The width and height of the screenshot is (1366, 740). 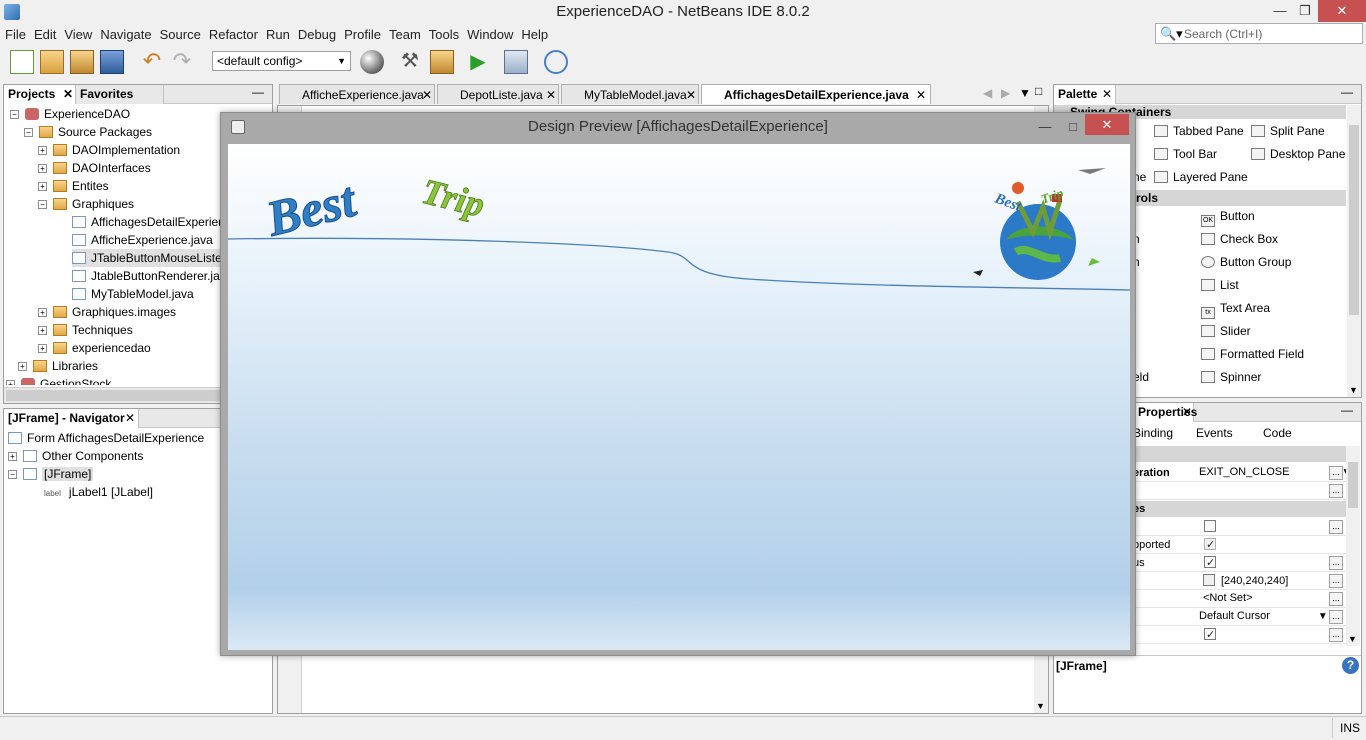 What do you see at coordinates (516, 62) in the screenshot?
I see `debug-icon` at bounding box center [516, 62].